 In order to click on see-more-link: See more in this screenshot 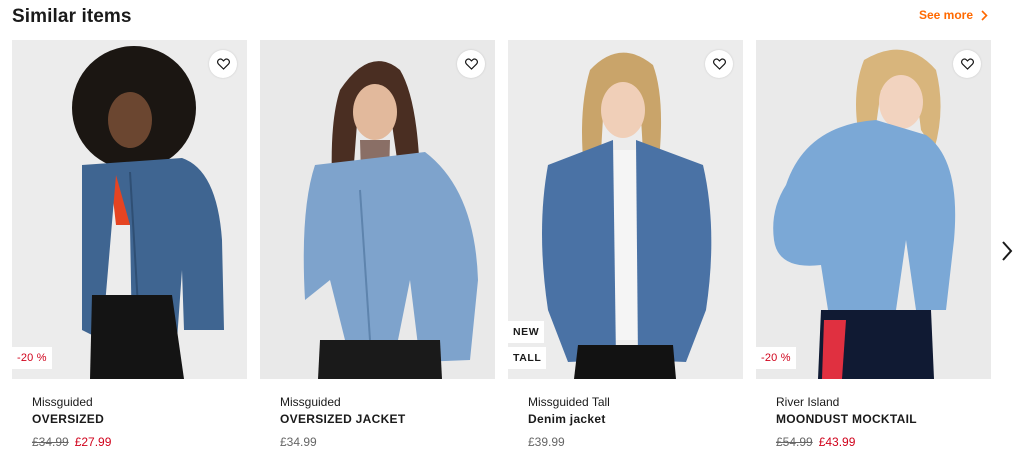, I will do `click(953, 15)`.